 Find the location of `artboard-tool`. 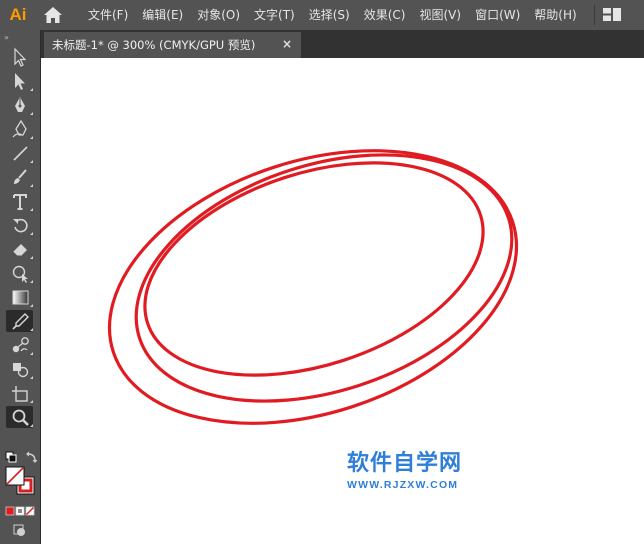

artboard-tool is located at coordinates (19, 393).